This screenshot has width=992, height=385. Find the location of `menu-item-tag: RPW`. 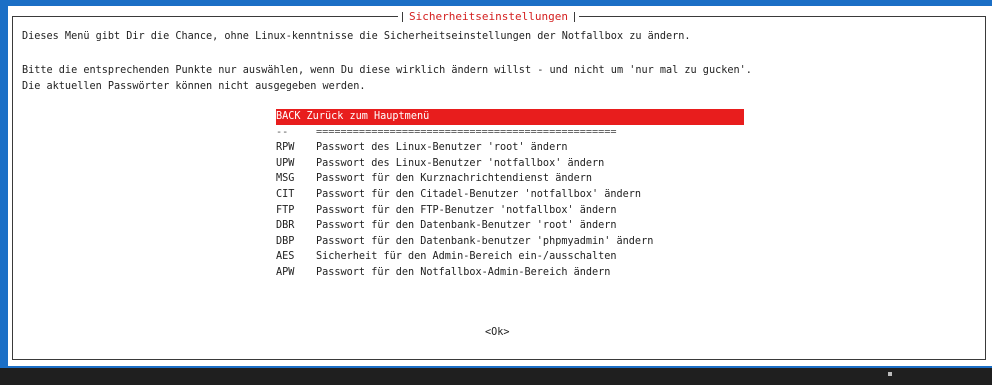

menu-item-tag: RPW is located at coordinates (285, 148).